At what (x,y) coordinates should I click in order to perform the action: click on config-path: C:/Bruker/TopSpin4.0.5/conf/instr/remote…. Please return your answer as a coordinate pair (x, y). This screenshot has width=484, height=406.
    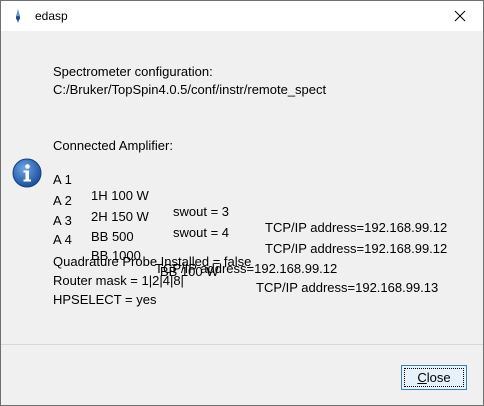
    Looking at the image, I should click on (190, 89).